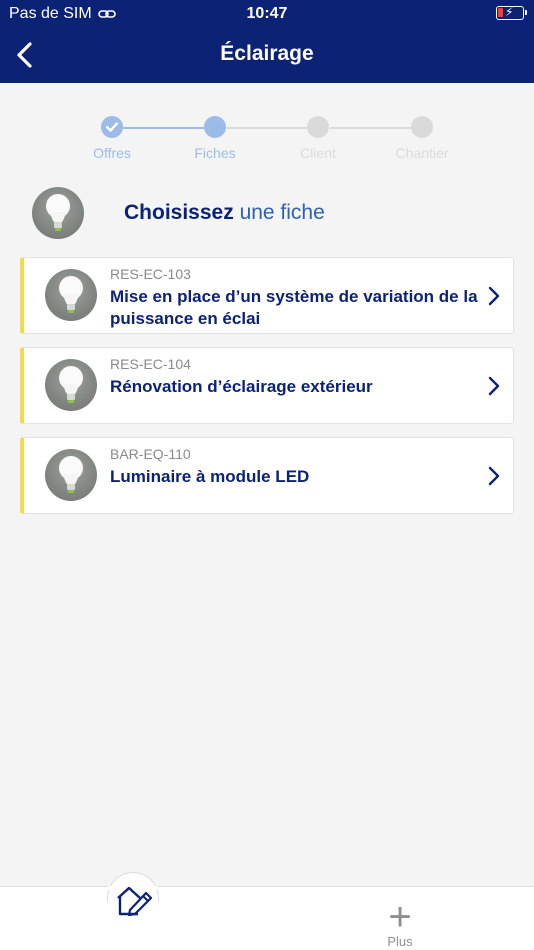  What do you see at coordinates (179, 212) in the screenshot?
I see `heading-prefix: Choisissez` at bounding box center [179, 212].